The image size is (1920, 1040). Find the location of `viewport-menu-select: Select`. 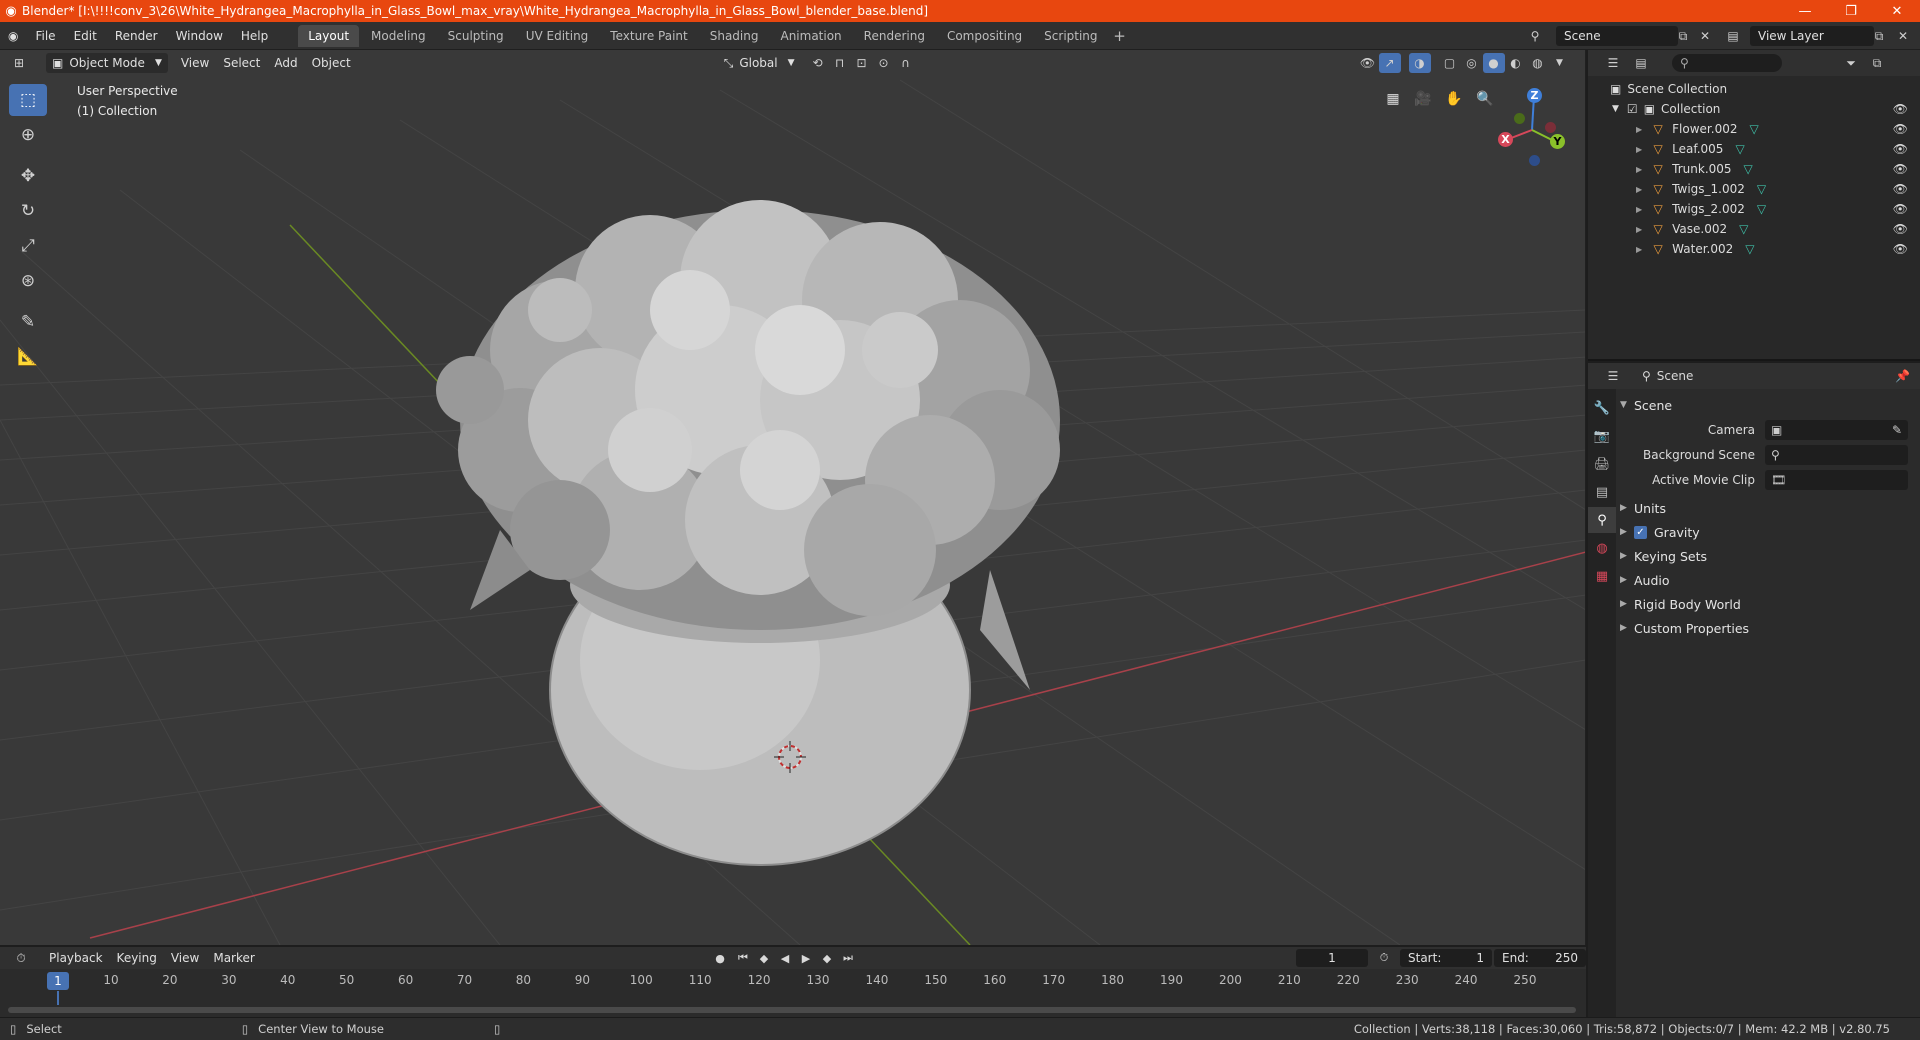

viewport-menu-select: Select is located at coordinates (241, 63).